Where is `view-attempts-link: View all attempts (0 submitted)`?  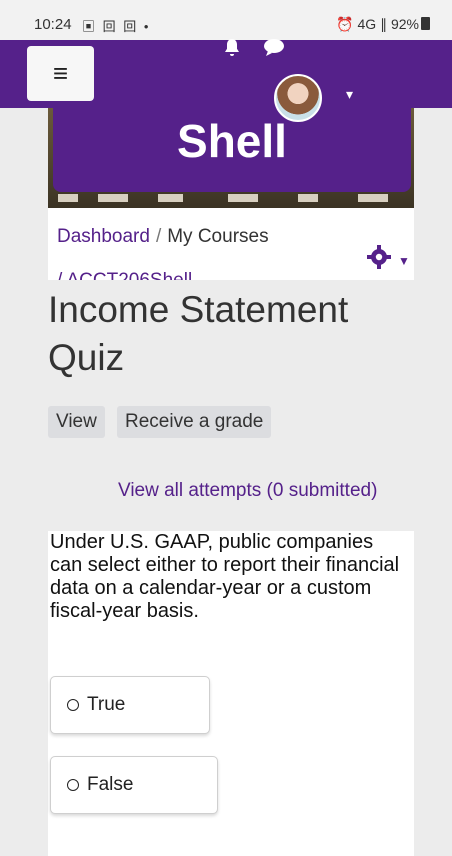
view-attempts-link: View all attempts (0 submitted) is located at coordinates (247, 491).